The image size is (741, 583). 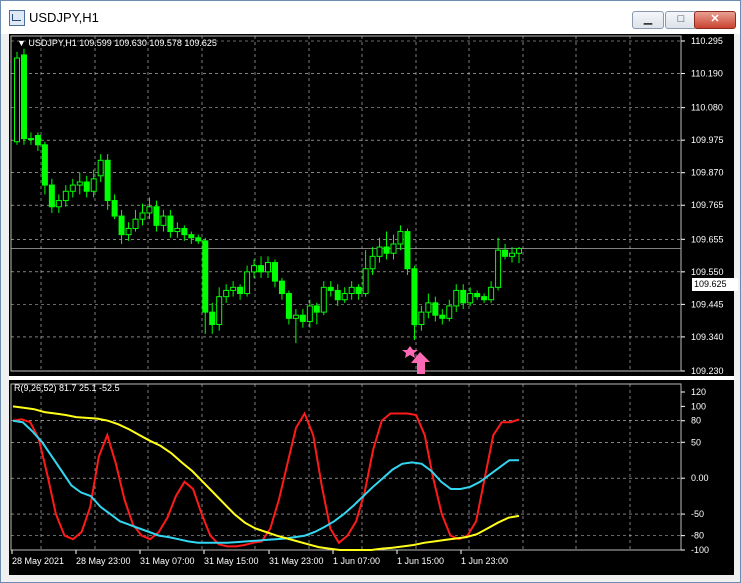 What do you see at coordinates (707, 74) in the screenshot?
I see `price-tick-label: 110.190` at bounding box center [707, 74].